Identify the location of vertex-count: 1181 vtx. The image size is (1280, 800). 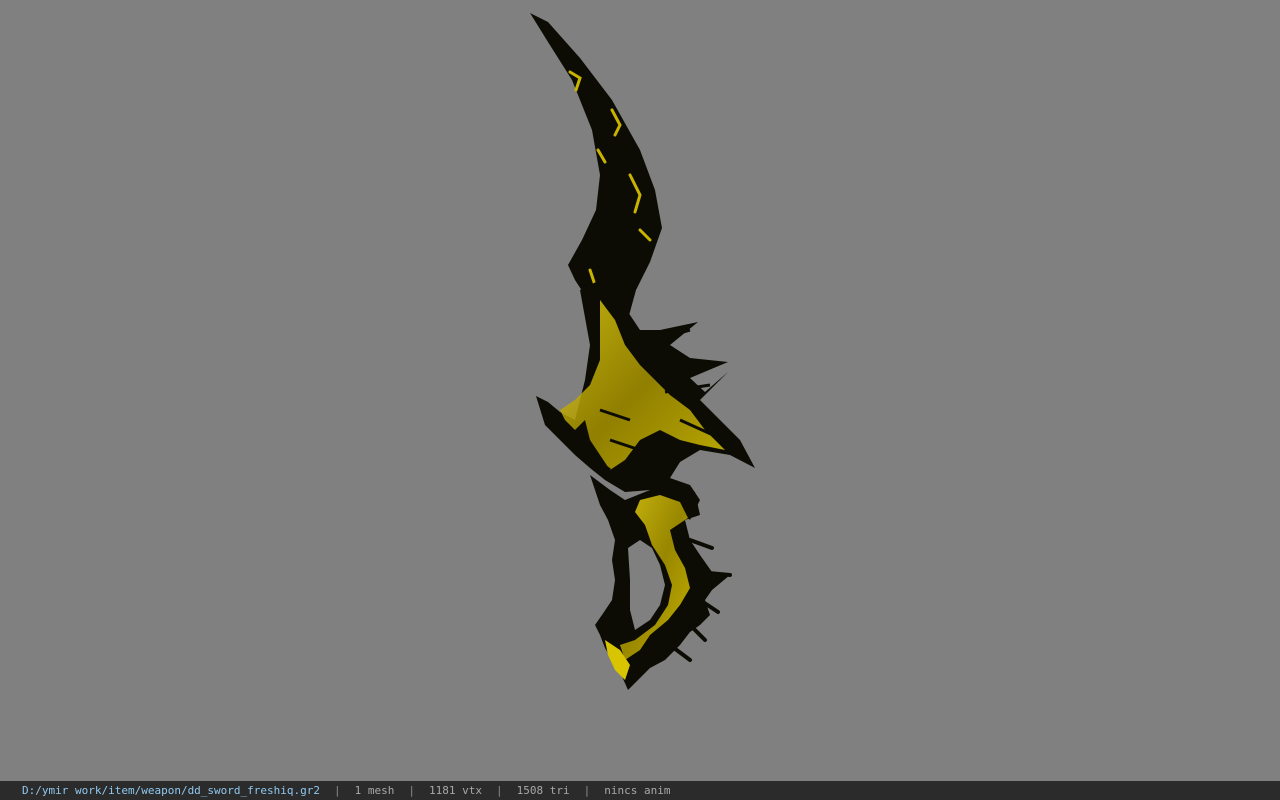
(455, 790).